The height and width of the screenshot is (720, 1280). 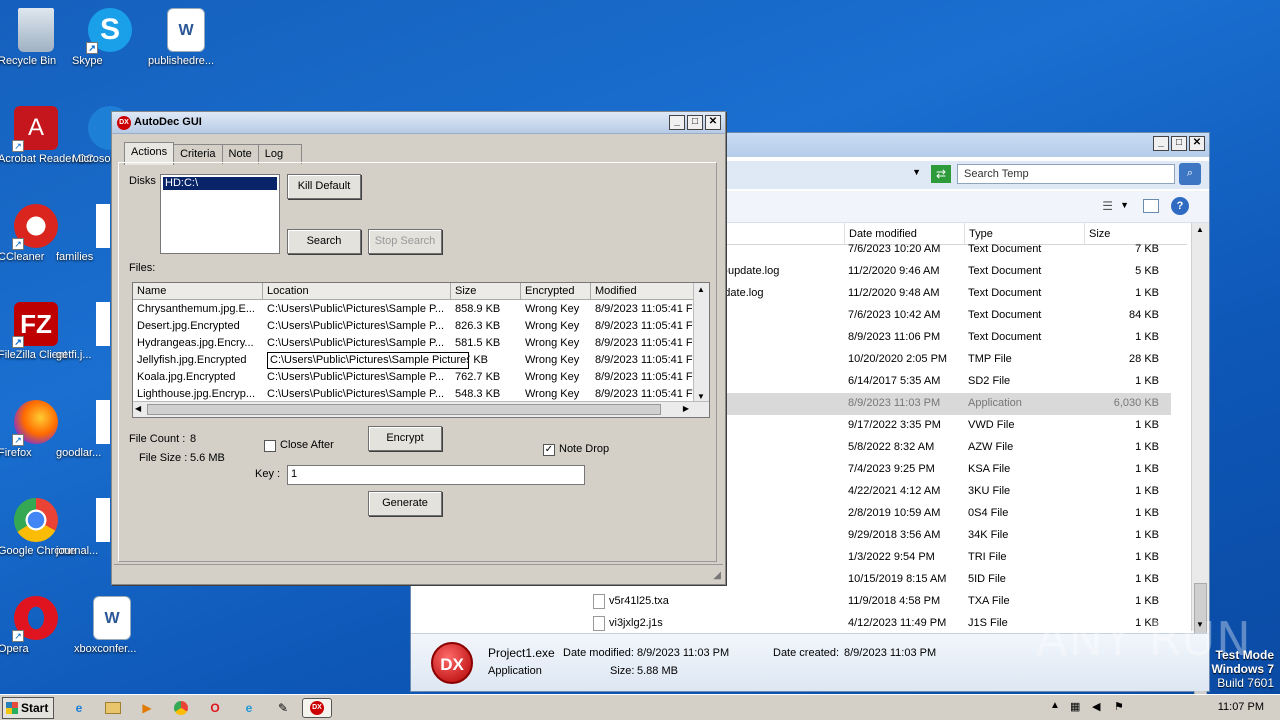 I want to click on cell-modified: 8/9/2023 11:05:41 F, so click(x=644, y=309).